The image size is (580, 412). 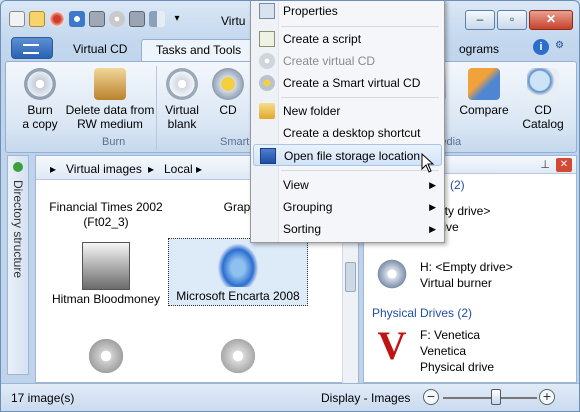 I want to click on zoom-slider-handle, so click(x=496, y=397).